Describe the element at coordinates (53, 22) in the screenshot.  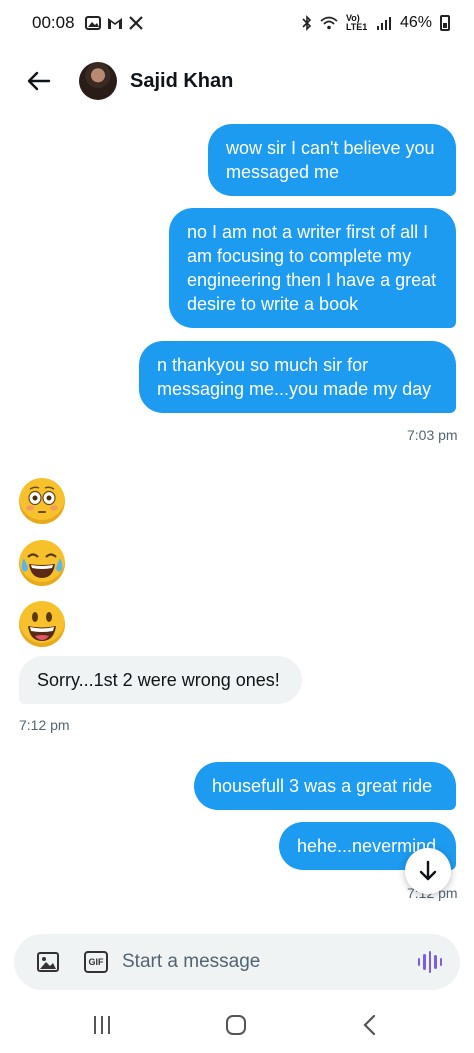
I see `status-time: 00:08` at that location.